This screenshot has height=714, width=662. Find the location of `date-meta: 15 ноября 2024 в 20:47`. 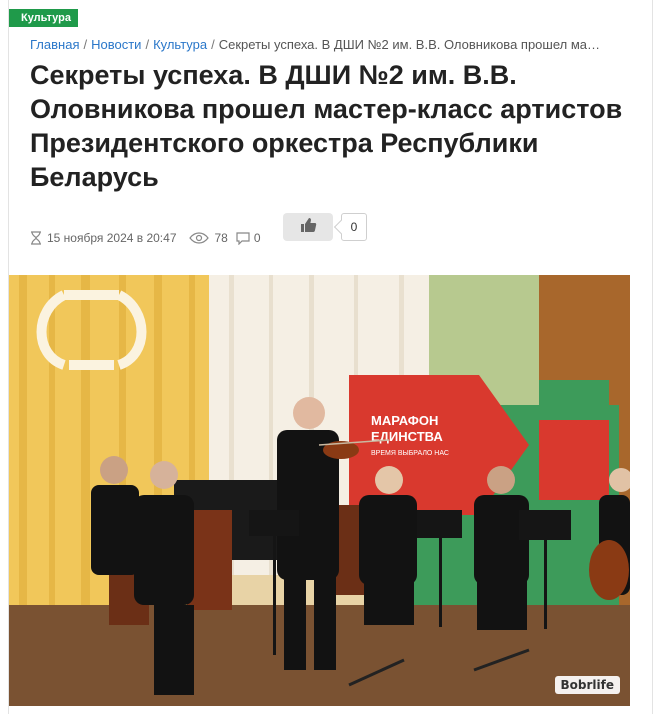

date-meta: 15 ноября 2024 в 20:47 is located at coordinates (103, 238).